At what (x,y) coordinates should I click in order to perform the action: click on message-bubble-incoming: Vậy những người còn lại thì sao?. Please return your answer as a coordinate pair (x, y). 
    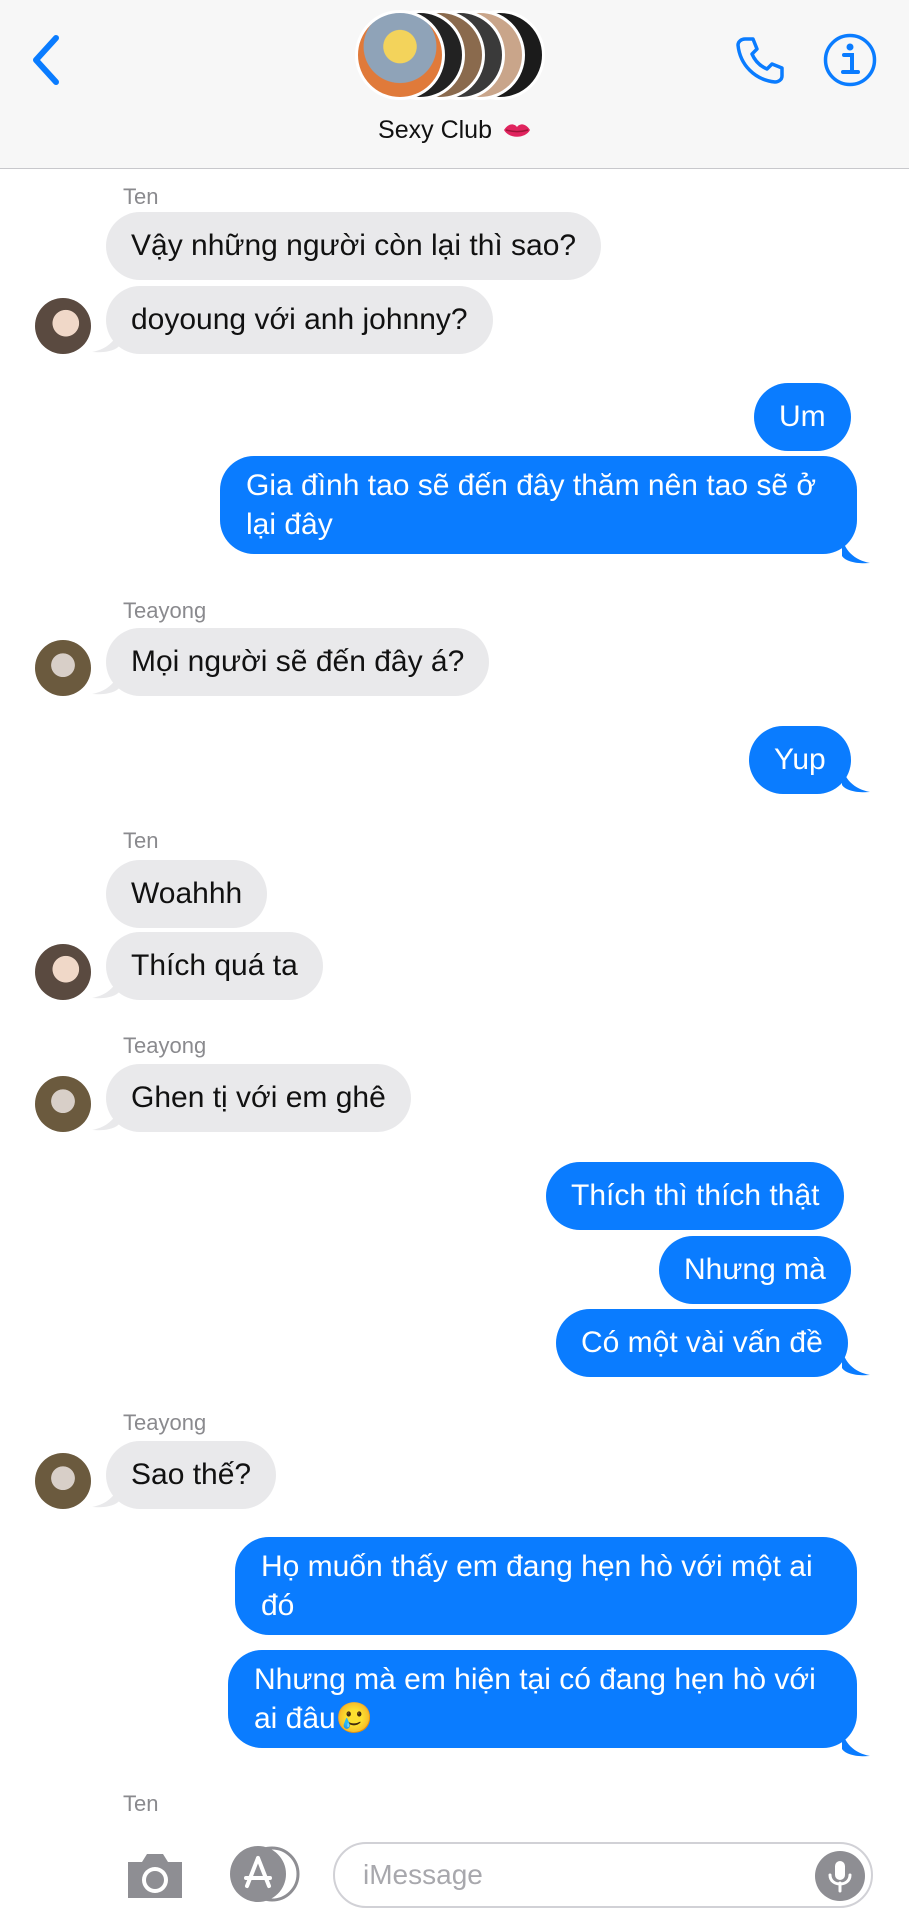
    Looking at the image, I should click on (354, 246).